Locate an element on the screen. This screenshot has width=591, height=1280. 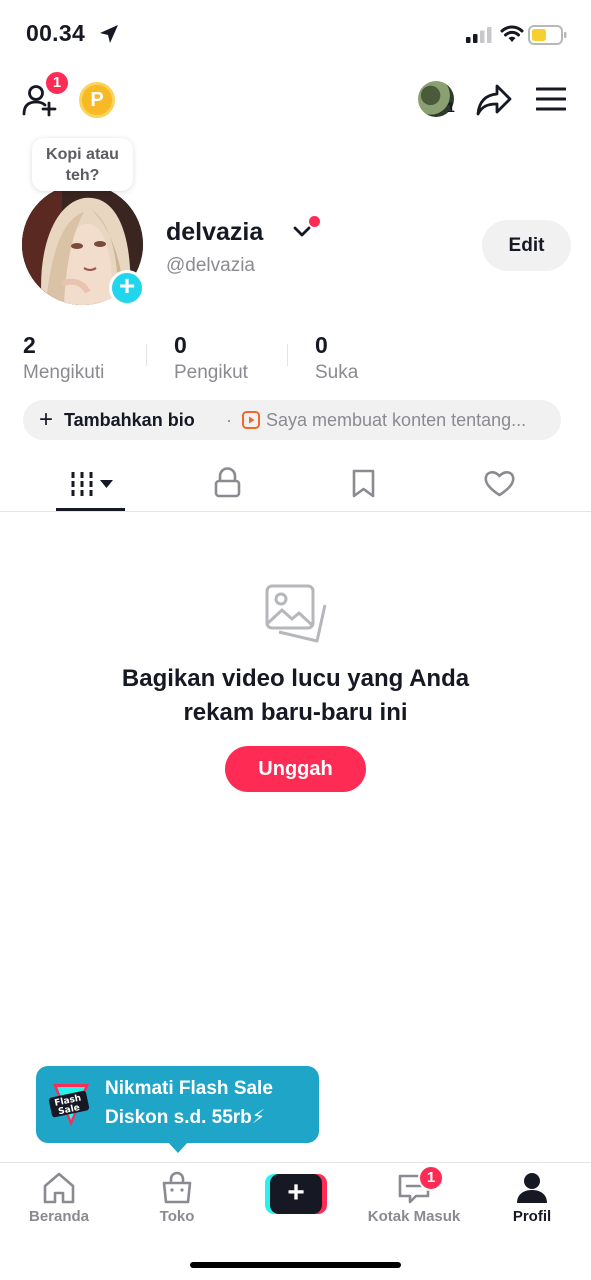
plus-icon: + is located at coordinates (46, 419).